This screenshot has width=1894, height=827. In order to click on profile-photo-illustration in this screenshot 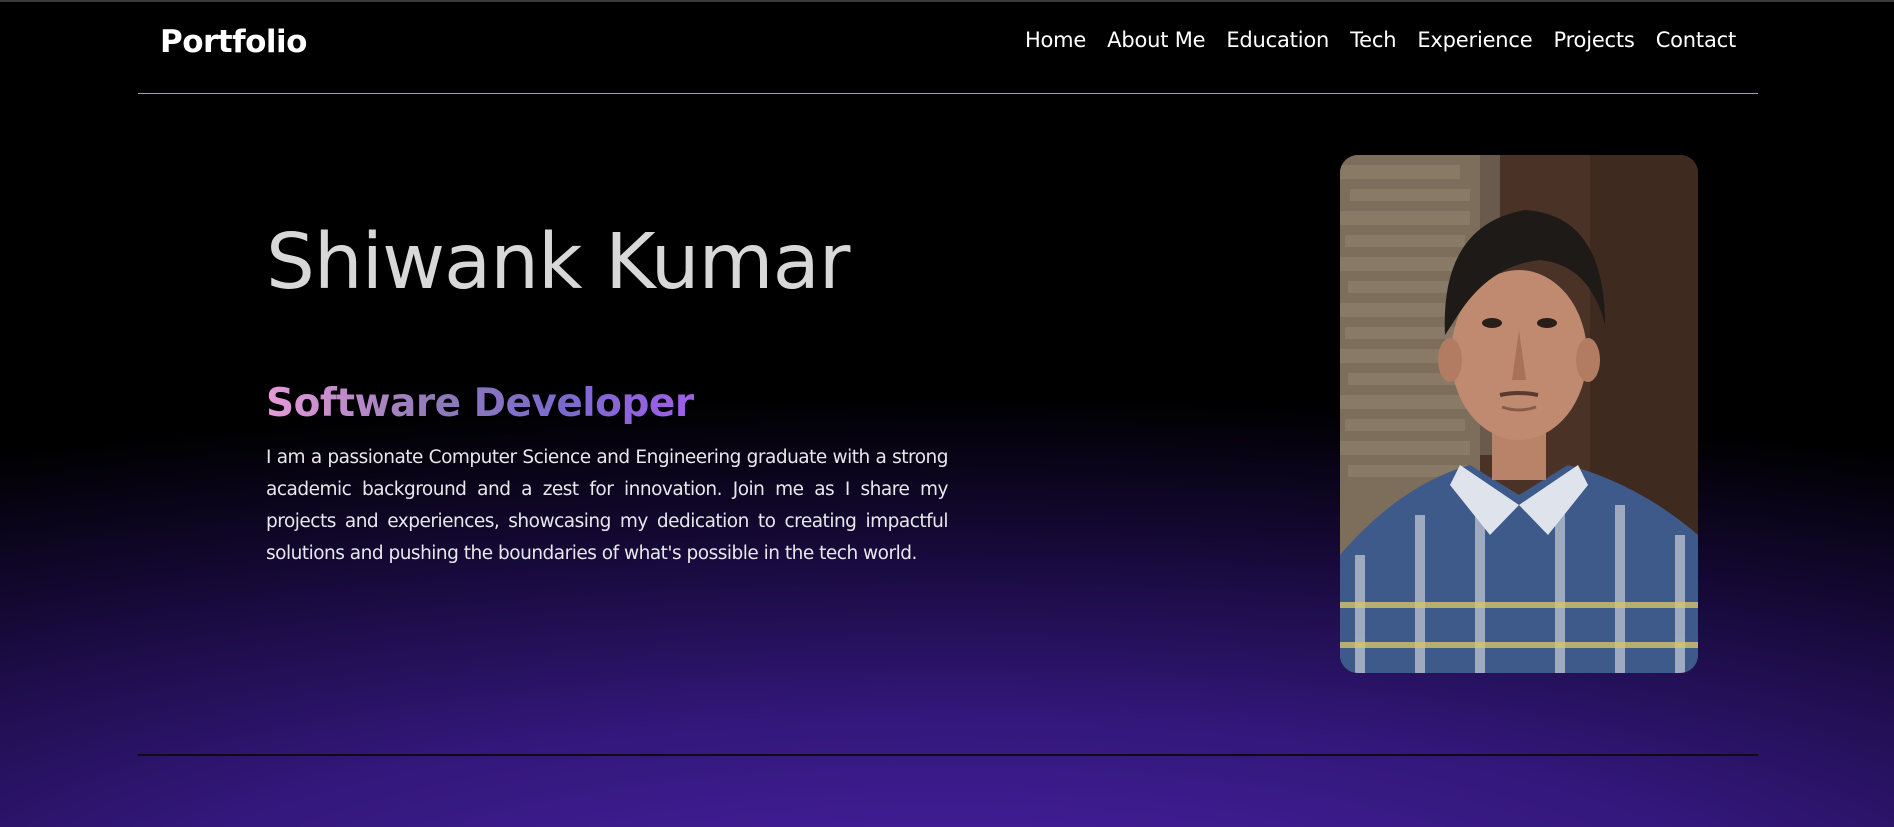, I will do `click(1519, 414)`.